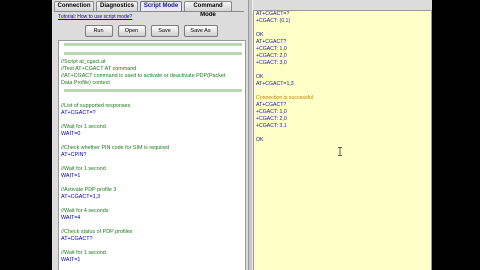  I want to click on console-line: +CGACT: (0,1), so click(273, 21).